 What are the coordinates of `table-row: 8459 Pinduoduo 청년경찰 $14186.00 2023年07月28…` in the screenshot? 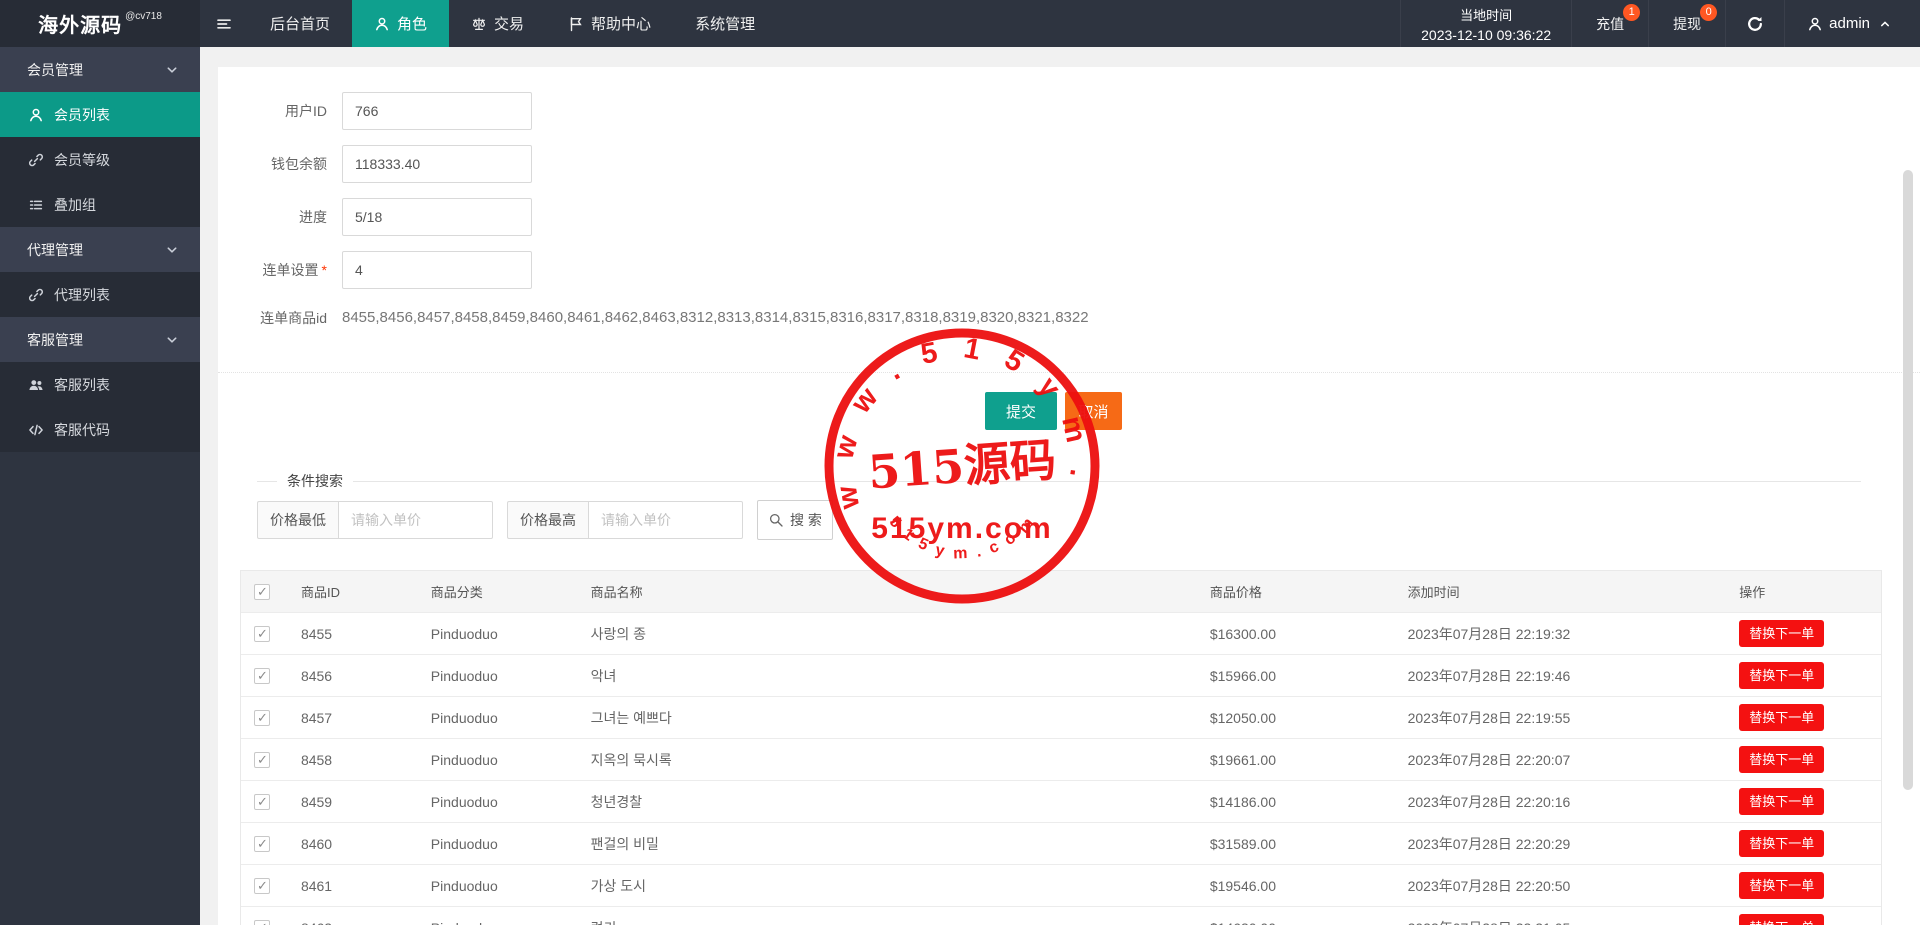 It's located at (1061, 802).